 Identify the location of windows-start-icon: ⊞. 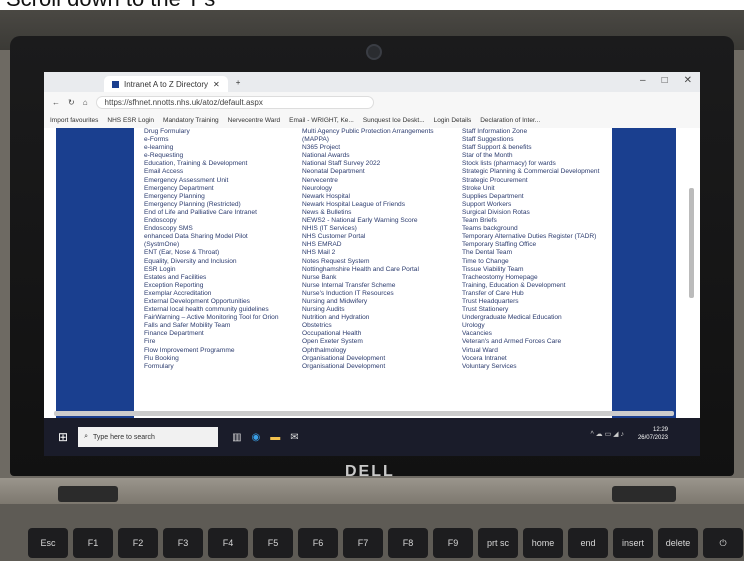
(63, 437).